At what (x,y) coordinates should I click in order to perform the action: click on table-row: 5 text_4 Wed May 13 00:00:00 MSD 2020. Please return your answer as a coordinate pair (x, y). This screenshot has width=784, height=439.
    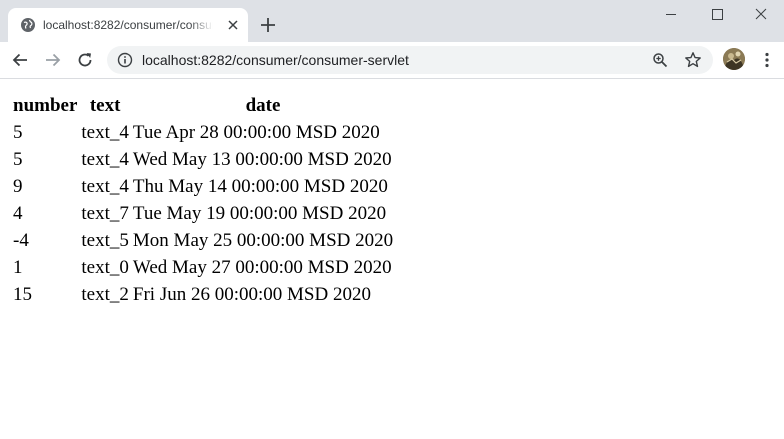
    Looking at the image, I should click on (203, 159).